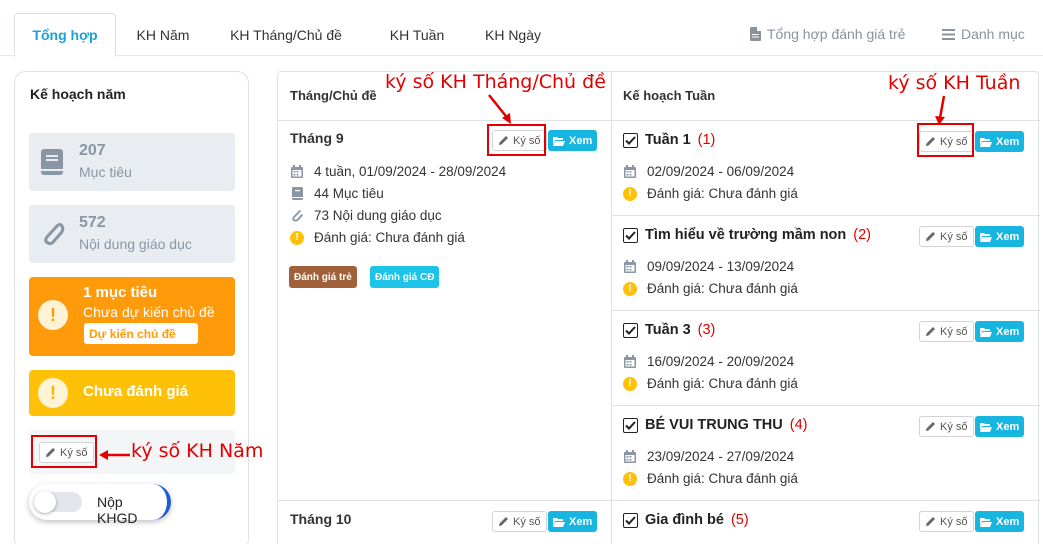  What do you see at coordinates (317, 138) in the screenshot?
I see `month-title: Tháng 9` at bounding box center [317, 138].